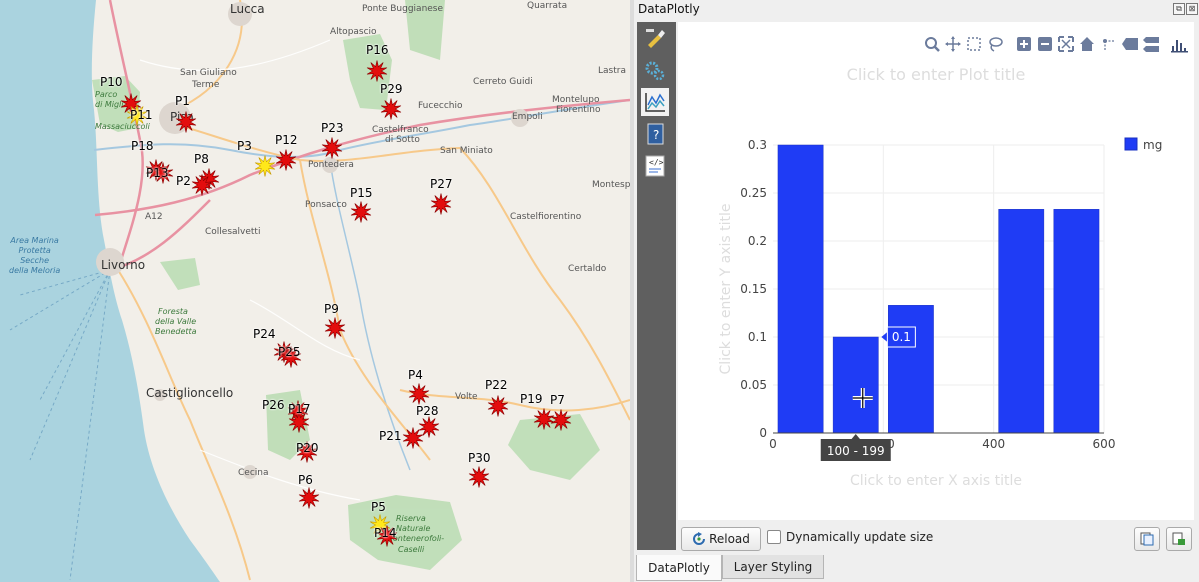 Image resolution: width=1199 pixels, height=582 pixels. I want to click on reset-axes-icon, so click(1087, 44).